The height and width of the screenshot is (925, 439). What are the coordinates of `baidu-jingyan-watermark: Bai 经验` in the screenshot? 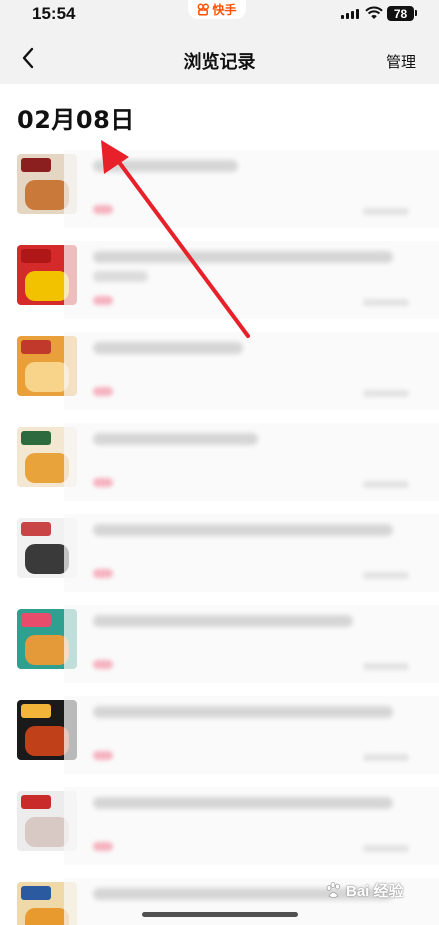 It's located at (364, 890).